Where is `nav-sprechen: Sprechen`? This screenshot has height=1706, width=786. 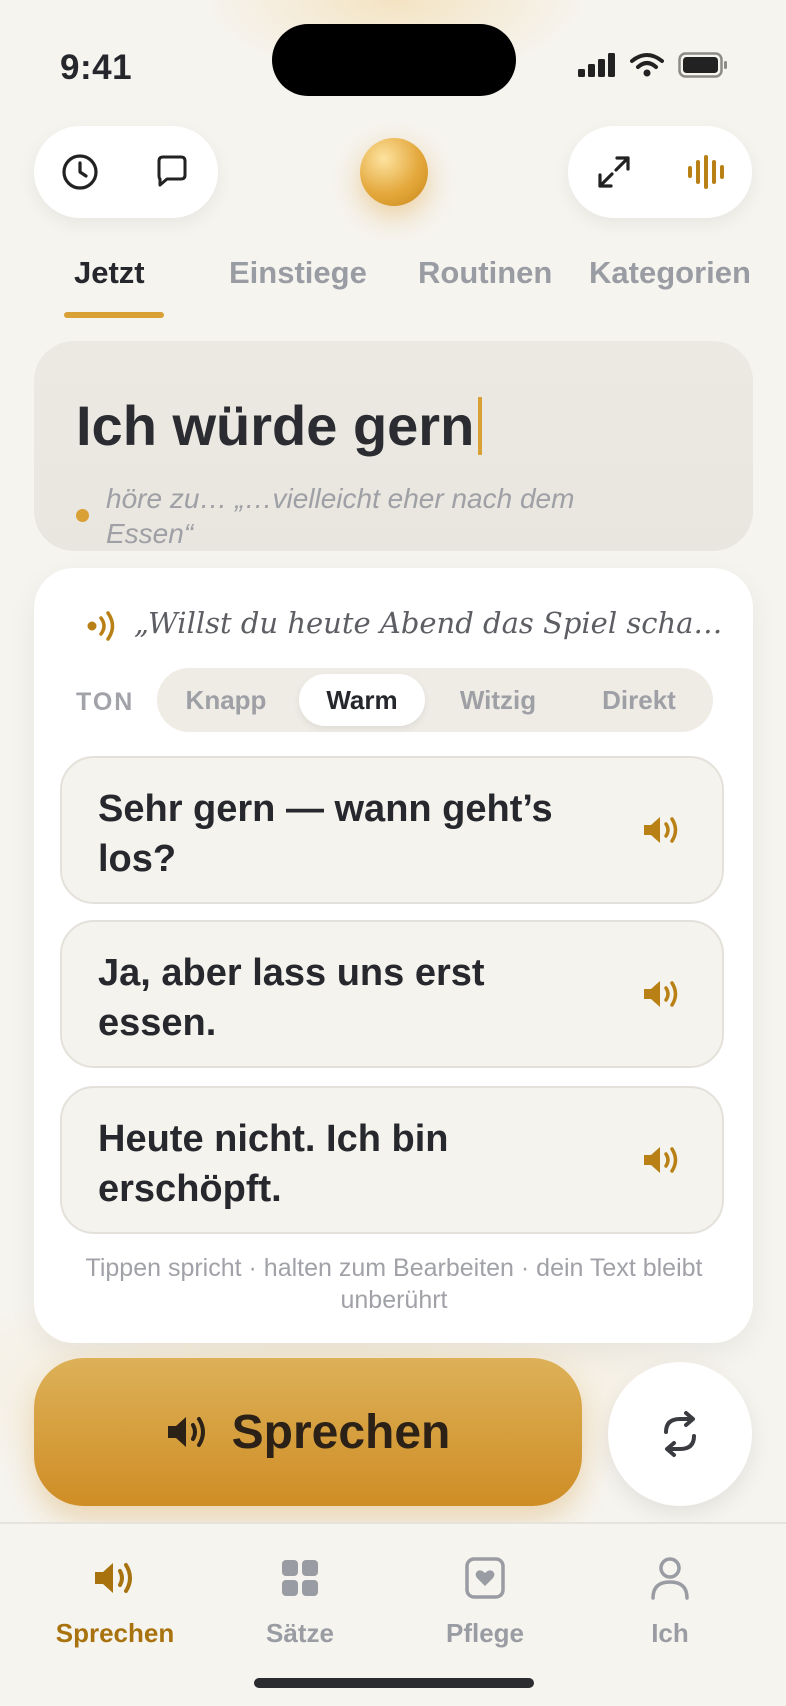 nav-sprechen: Sprechen is located at coordinates (115, 1600).